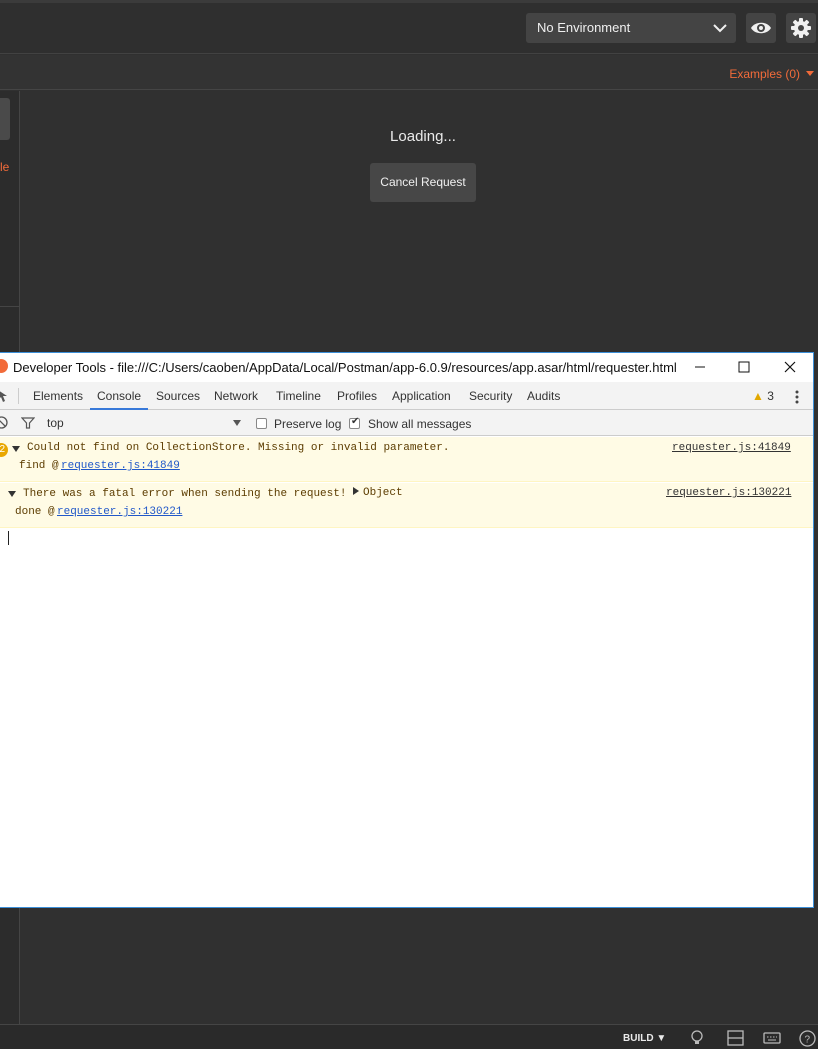 The width and height of the screenshot is (818, 1049). What do you see at coordinates (4, 366) in the screenshot?
I see `postman-app-icon` at bounding box center [4, 366].